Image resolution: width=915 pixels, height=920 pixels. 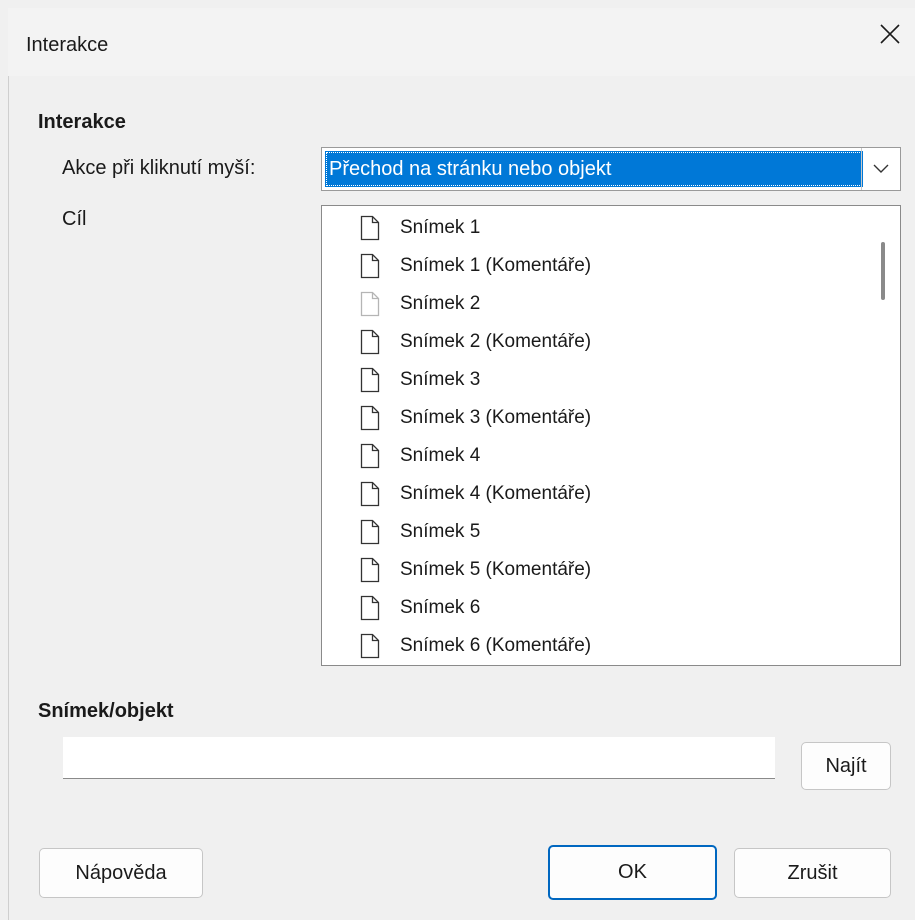 What do you see at coordinates (121, 873) in the screenshot?
I see `help-button: Nápověda` at bounding box center [121, 873].